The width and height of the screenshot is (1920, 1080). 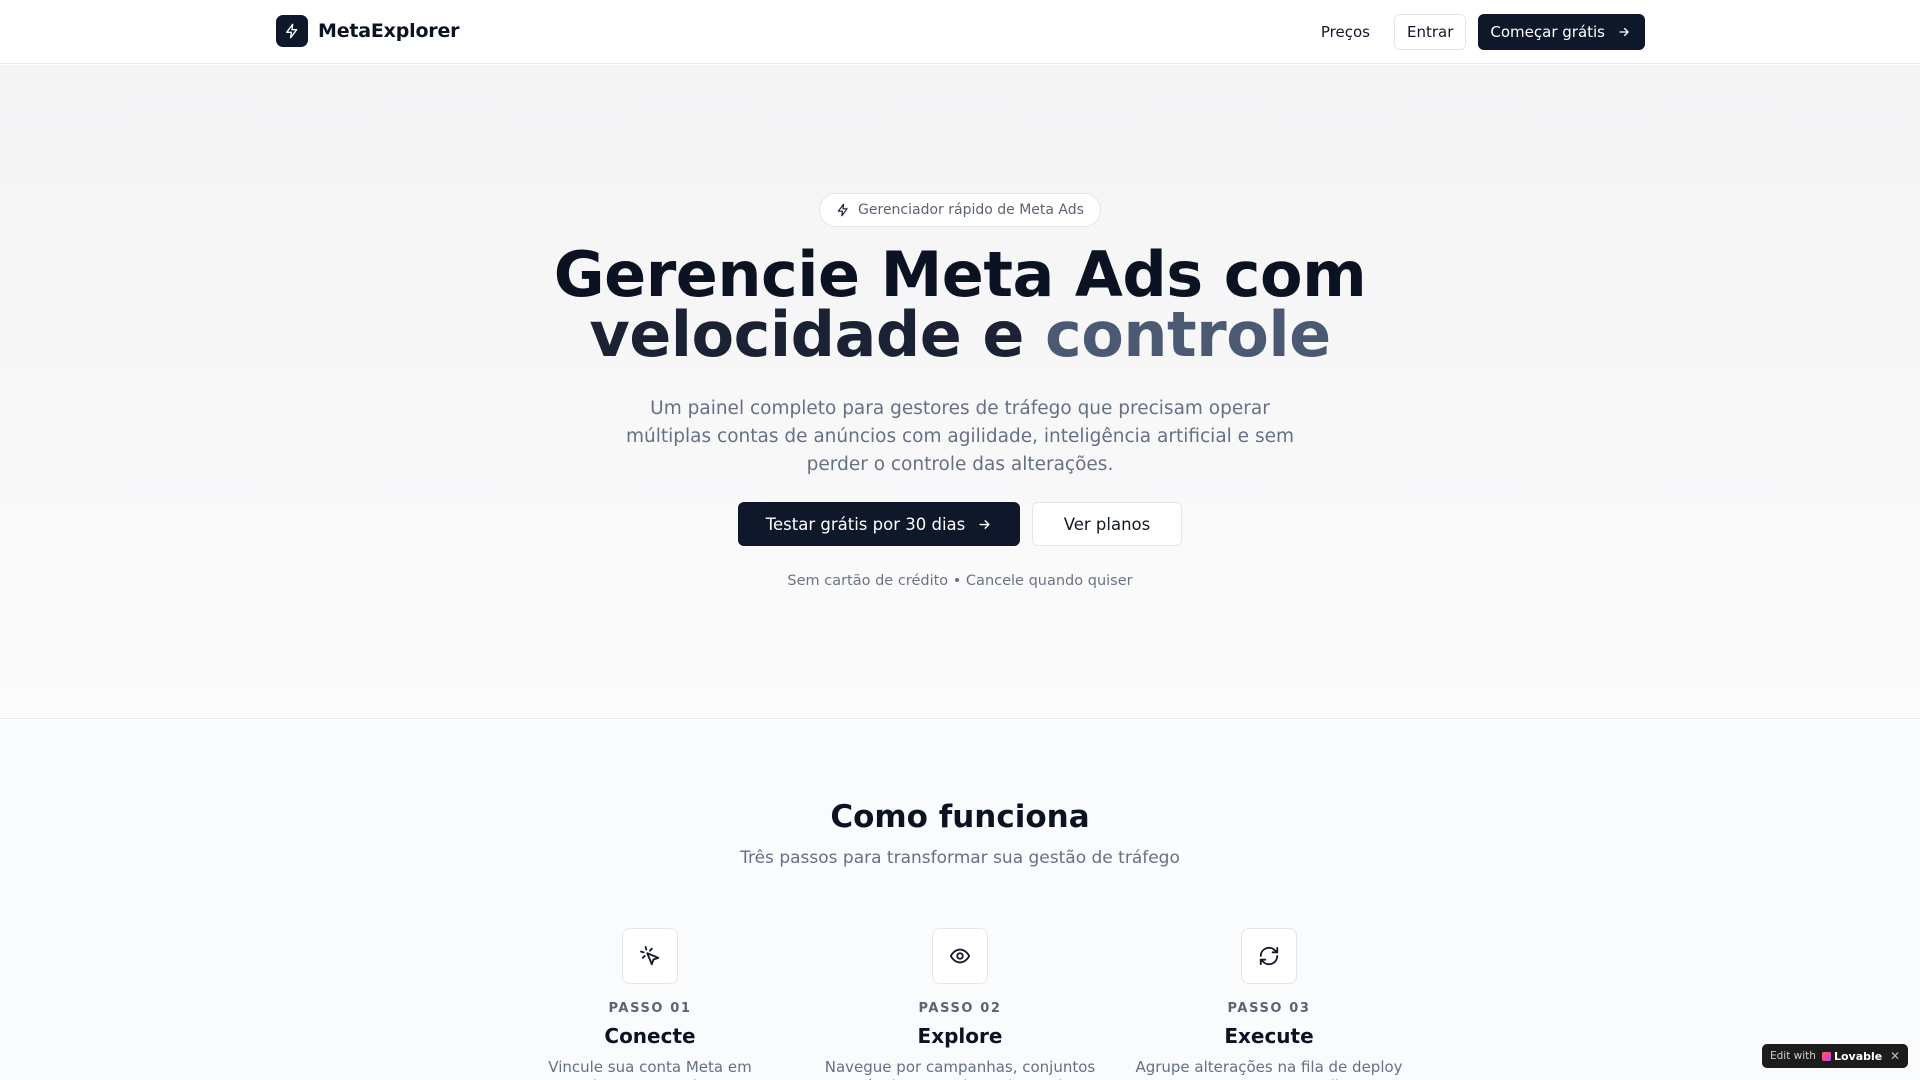 I want to click on view-plans-button: Ver planos, so click(x=1107, y=524).